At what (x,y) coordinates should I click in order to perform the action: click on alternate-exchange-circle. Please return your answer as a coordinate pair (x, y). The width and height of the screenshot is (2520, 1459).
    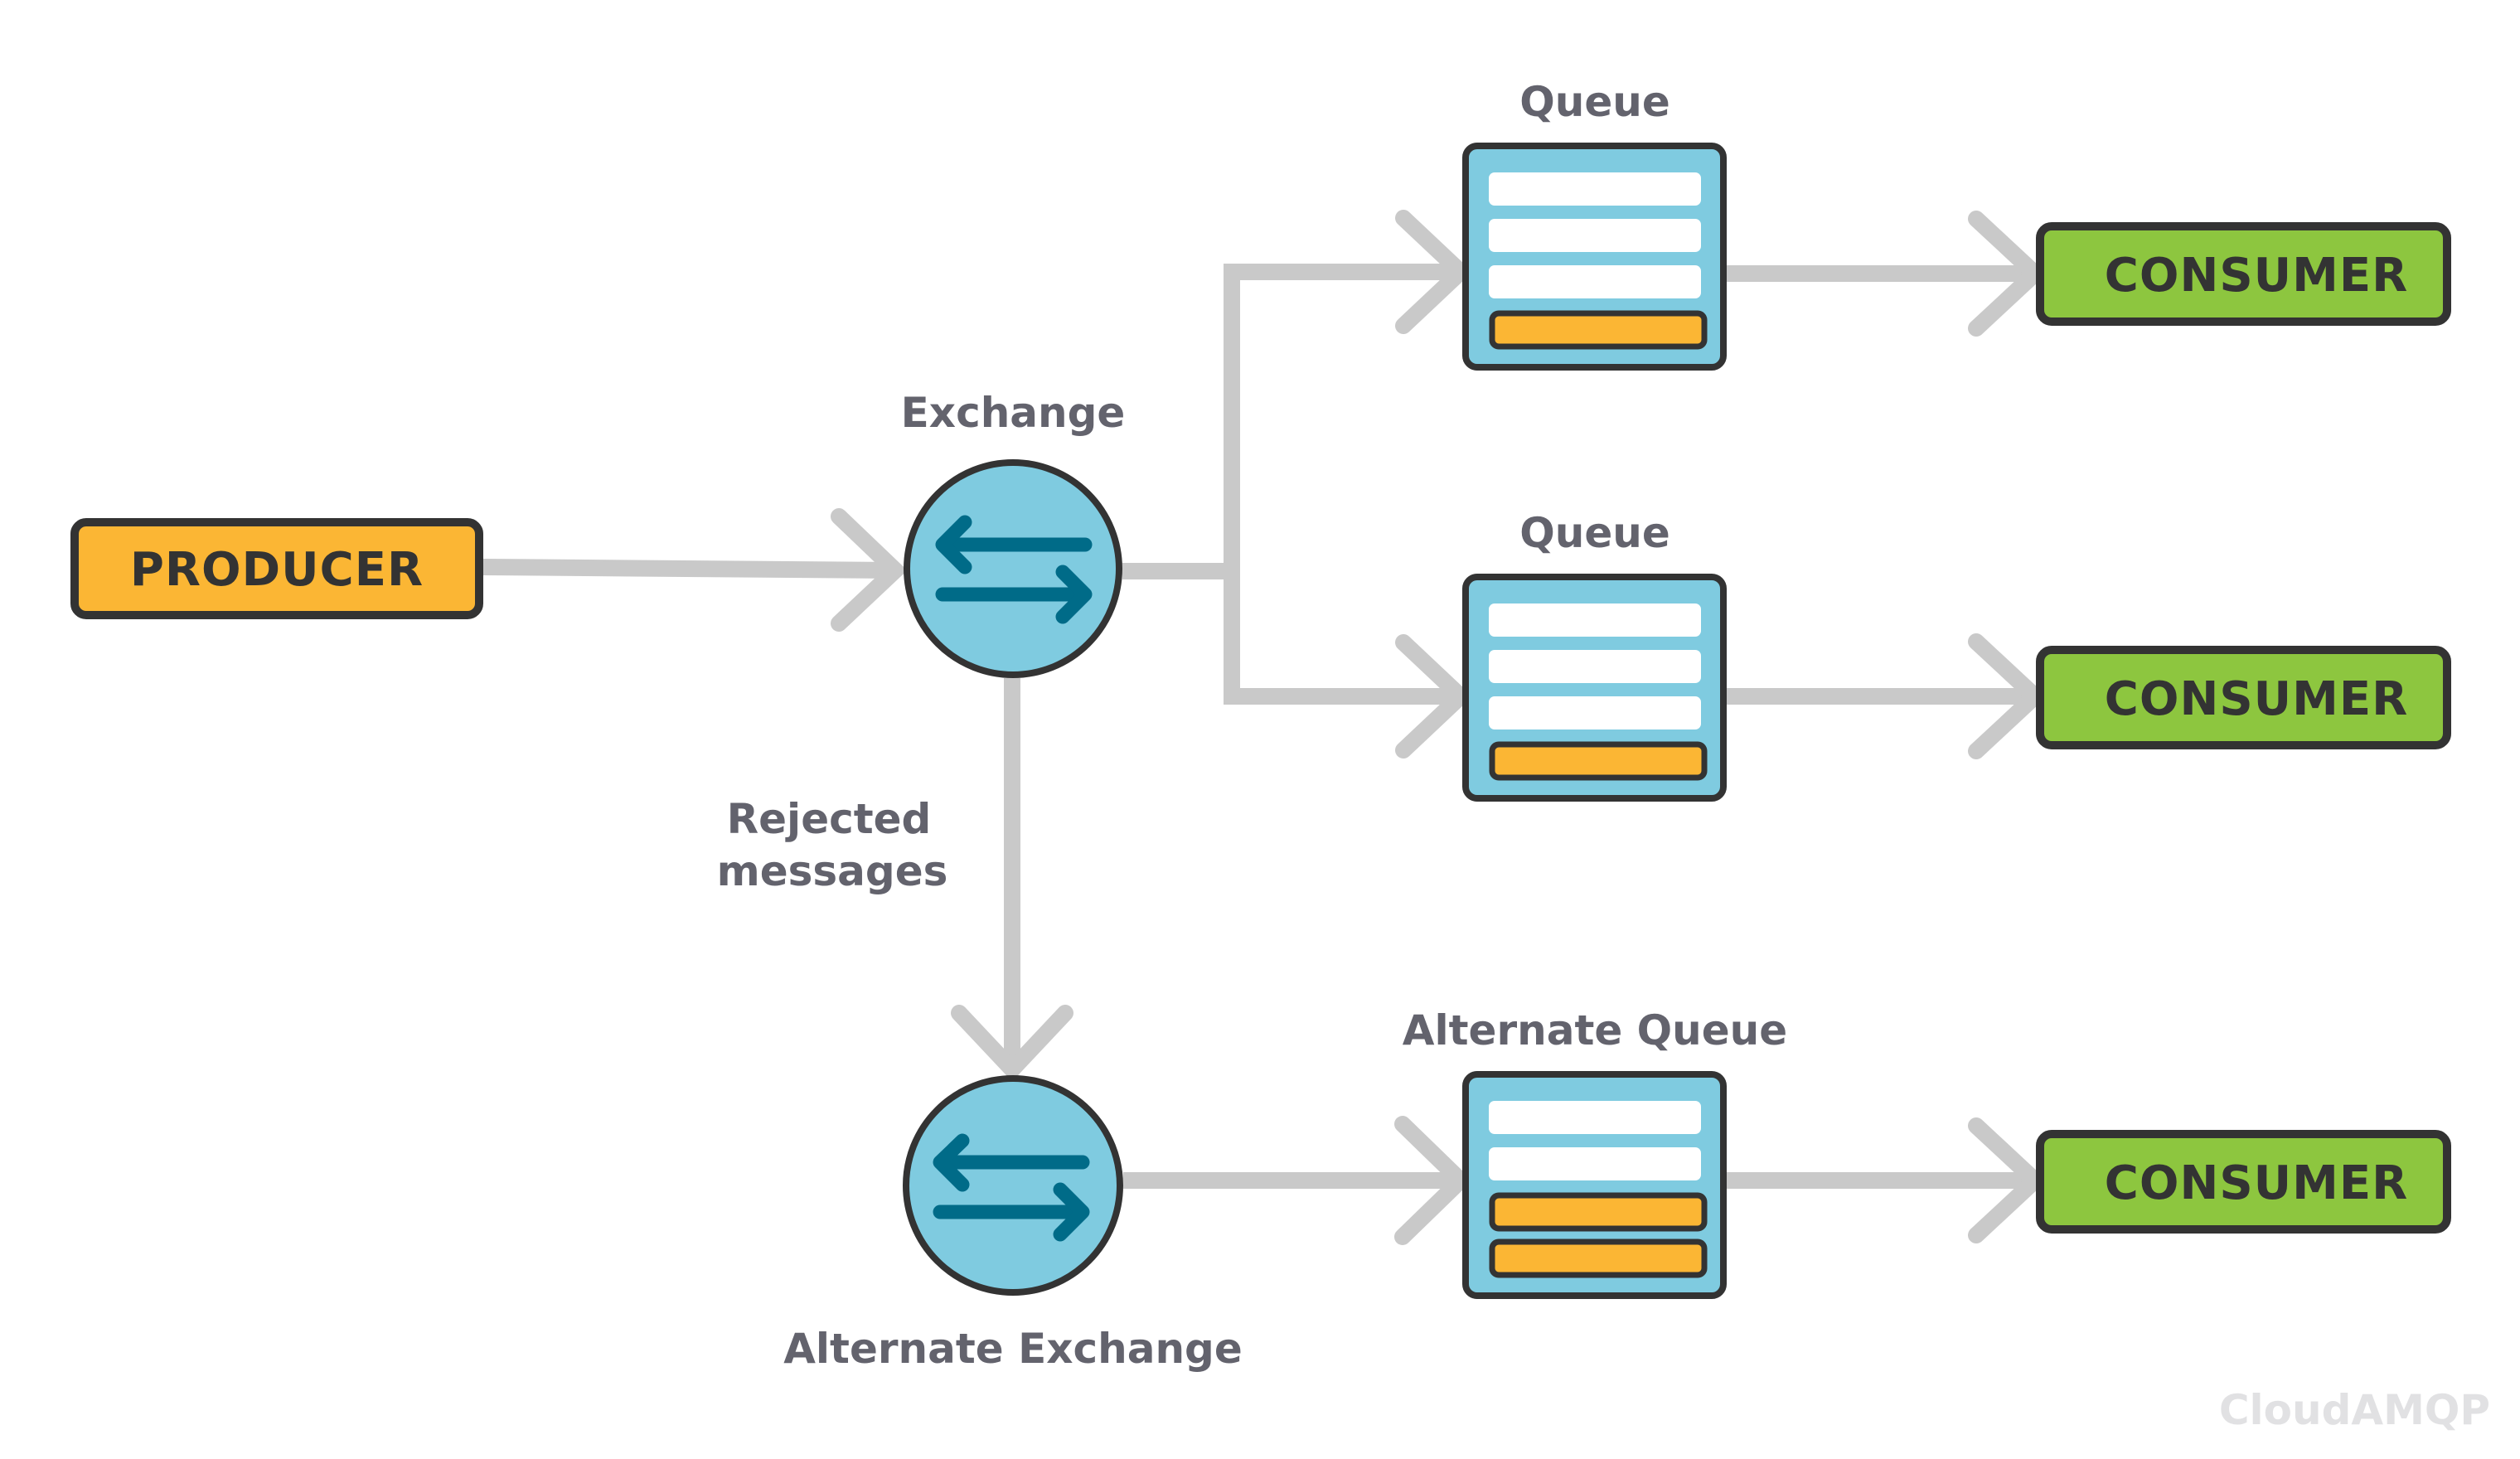
    Looking at the image, I should click on (1013, 1185).